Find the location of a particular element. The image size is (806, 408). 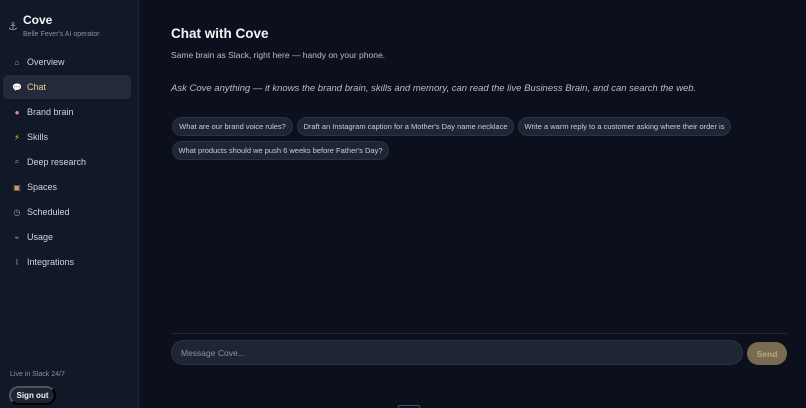

sidebar-item-integrations: ⌇ Integrations is located at coordinates (67, 262).